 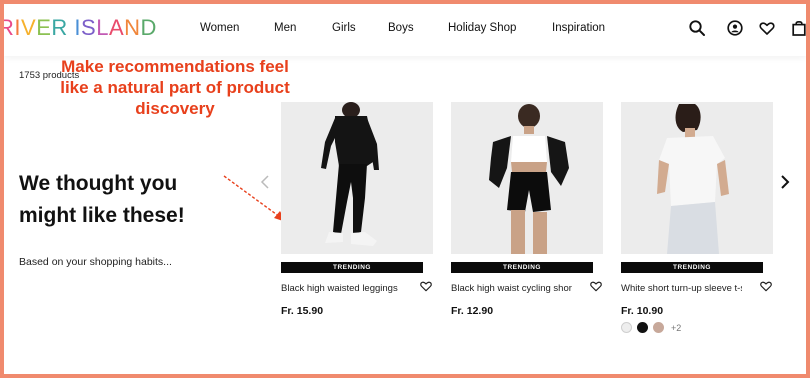 I want to click on product-image-cycling-shorts, so click(x=527, y=178).